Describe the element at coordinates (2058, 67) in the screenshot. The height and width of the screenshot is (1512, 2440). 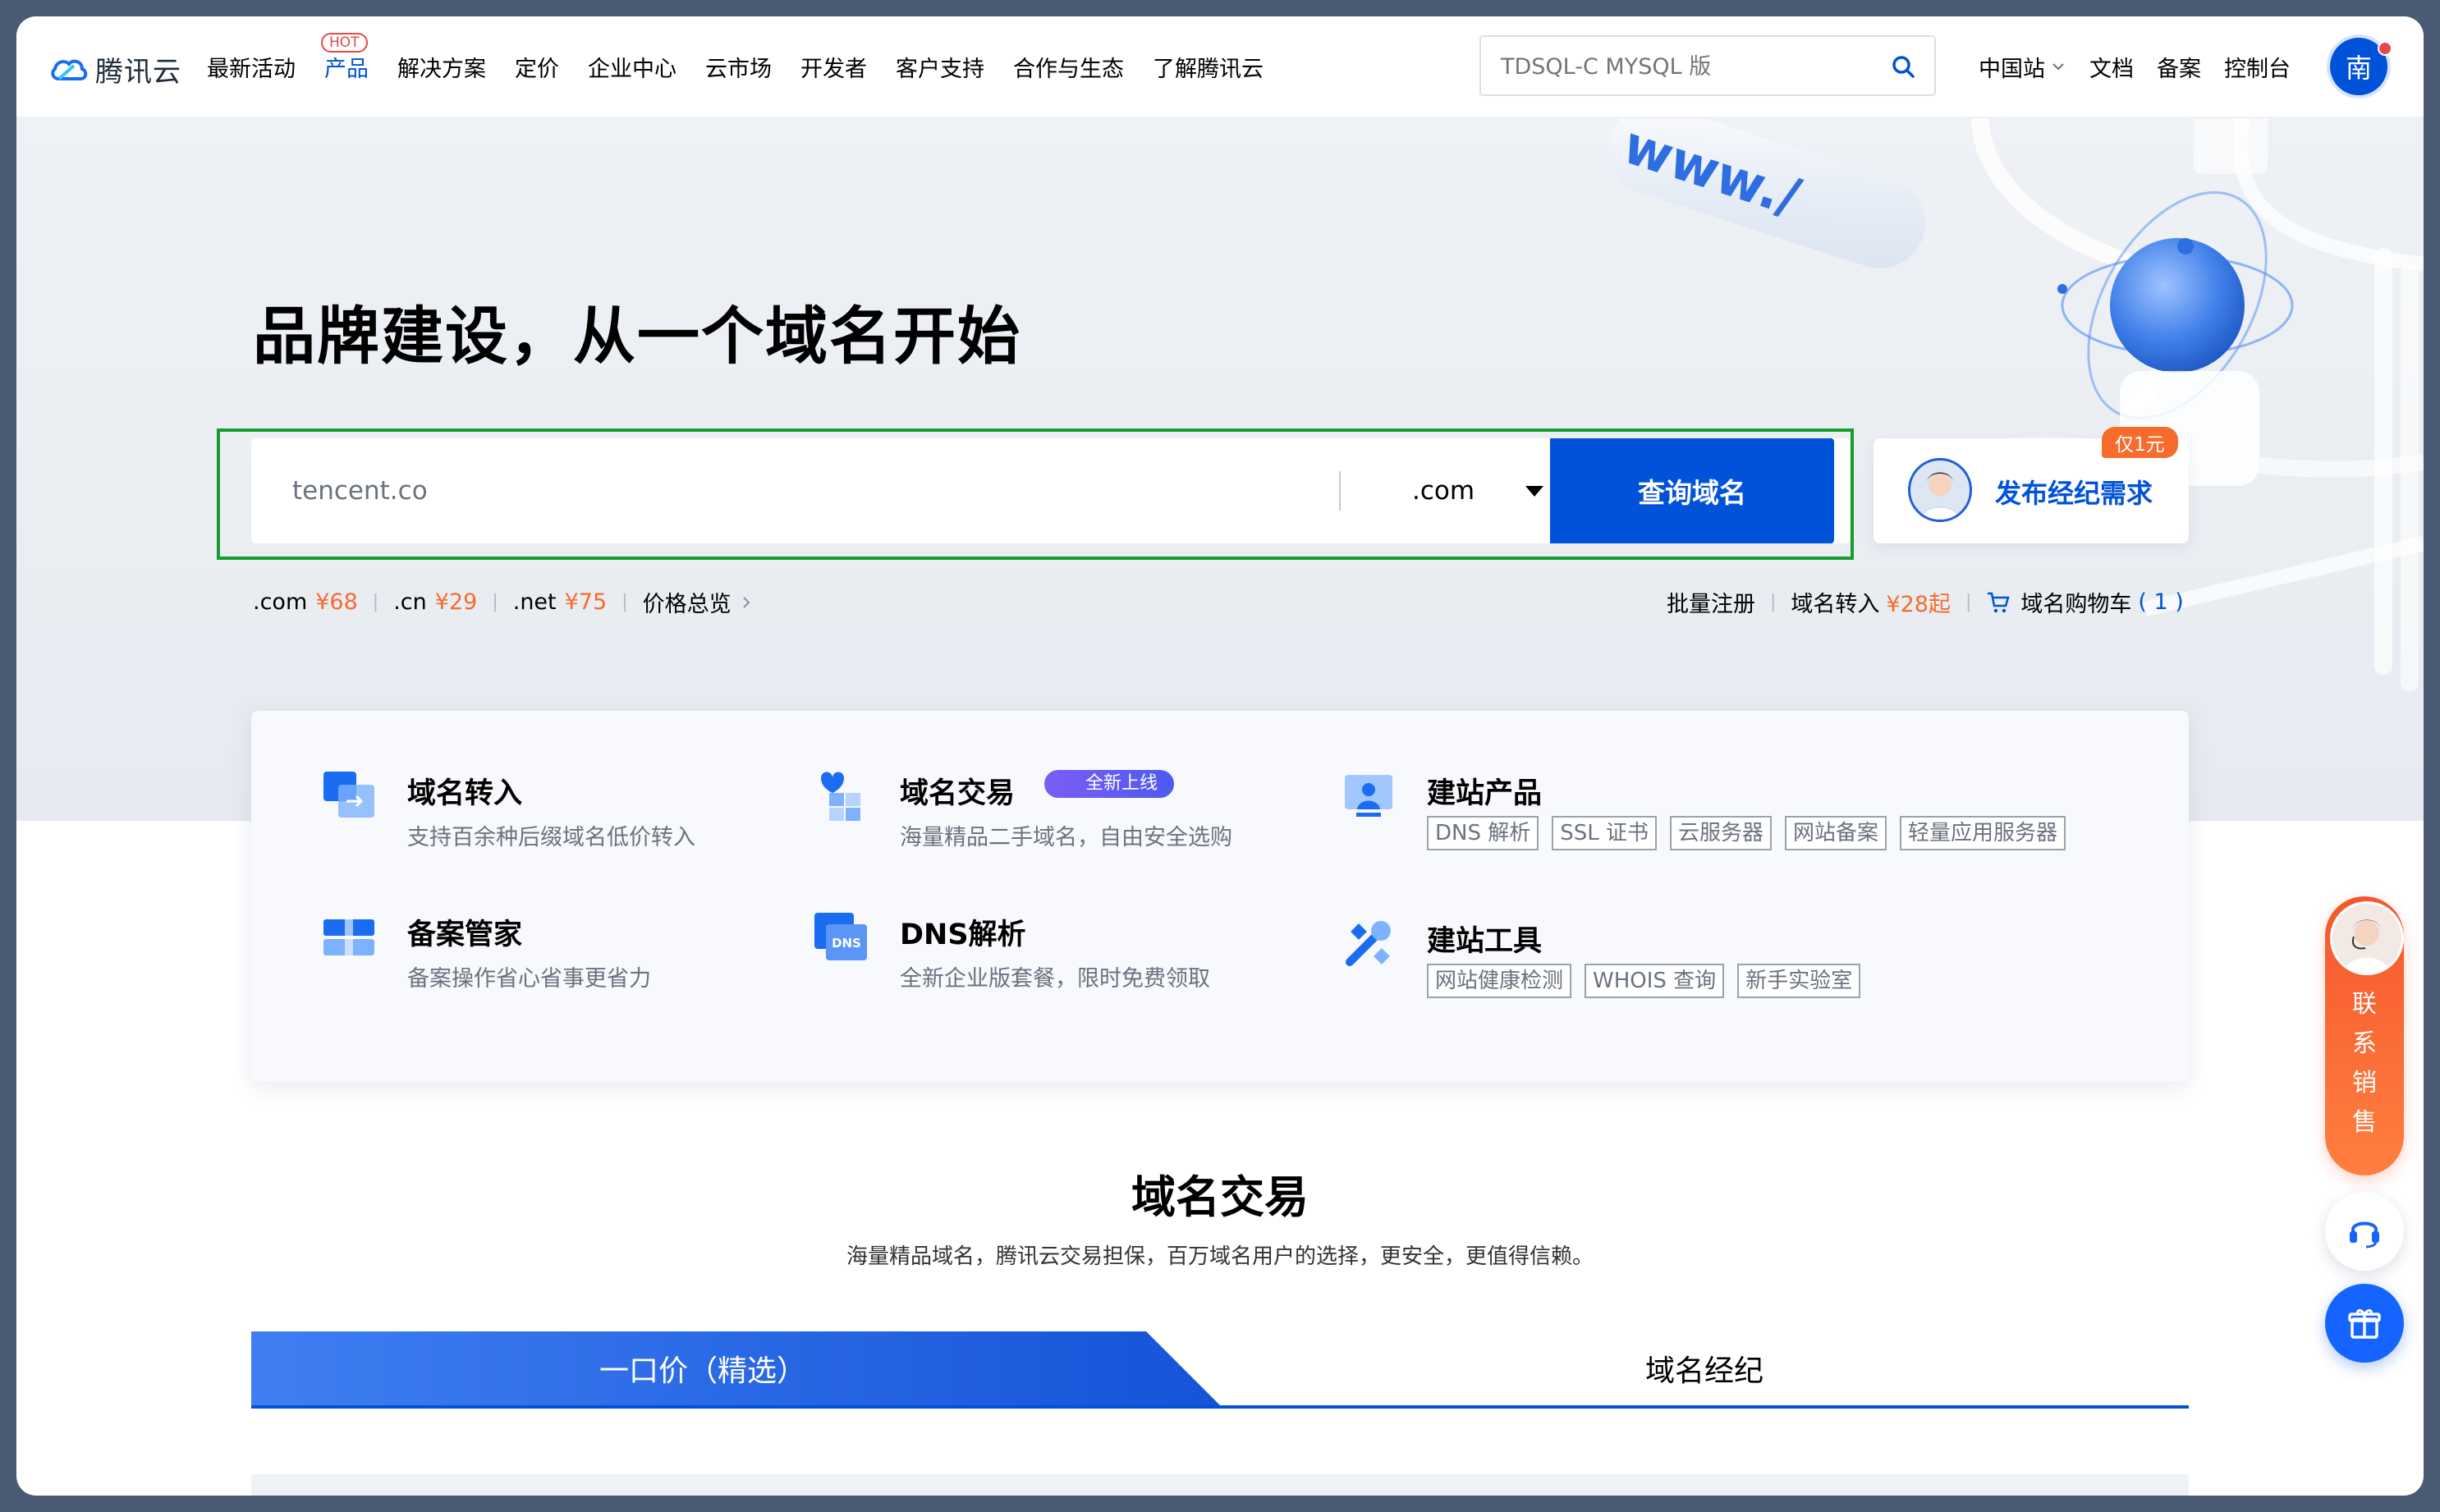
I see `chevron-down-icon` at that location.